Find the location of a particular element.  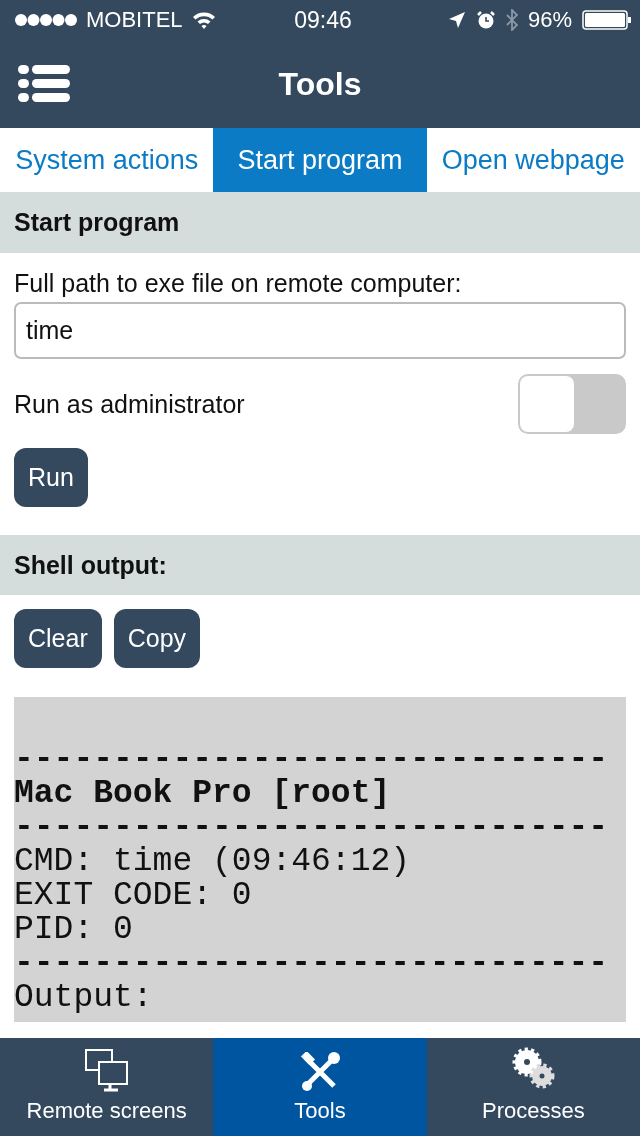

bottom-tab: Remote screens is located at coordinates (107, 1087).